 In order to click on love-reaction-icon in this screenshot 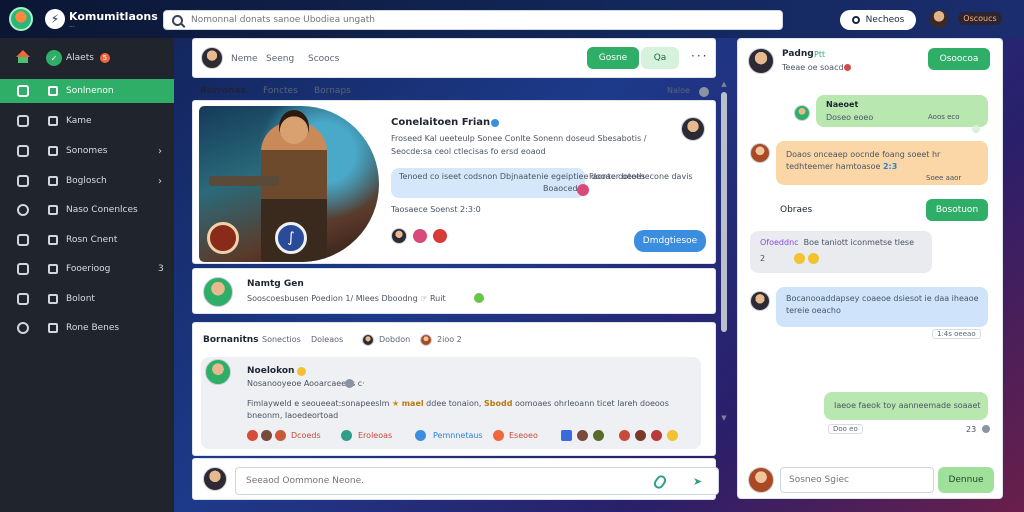, I will do `click(440, 236)`.